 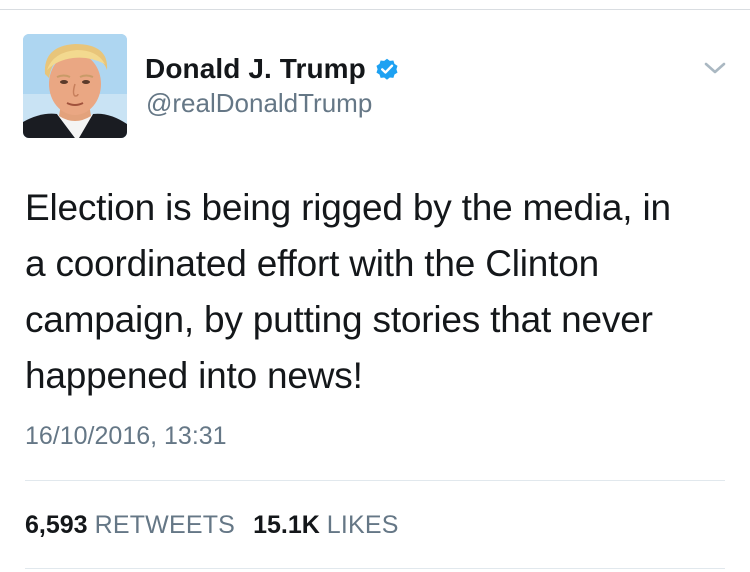 I want to click on chevron-down-icon, so click(x=715, y=68).